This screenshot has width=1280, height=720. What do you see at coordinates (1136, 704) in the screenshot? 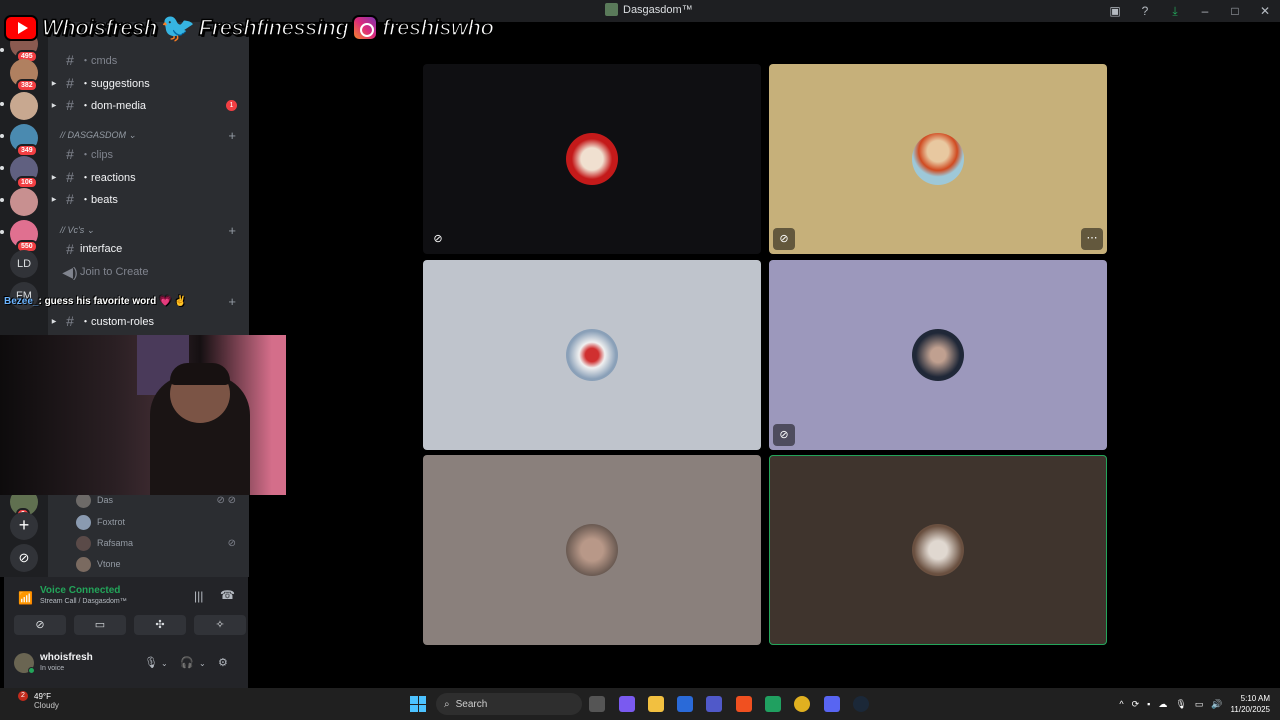
I see `sync-icon: ⟳` at bounding box center [1136, 704].